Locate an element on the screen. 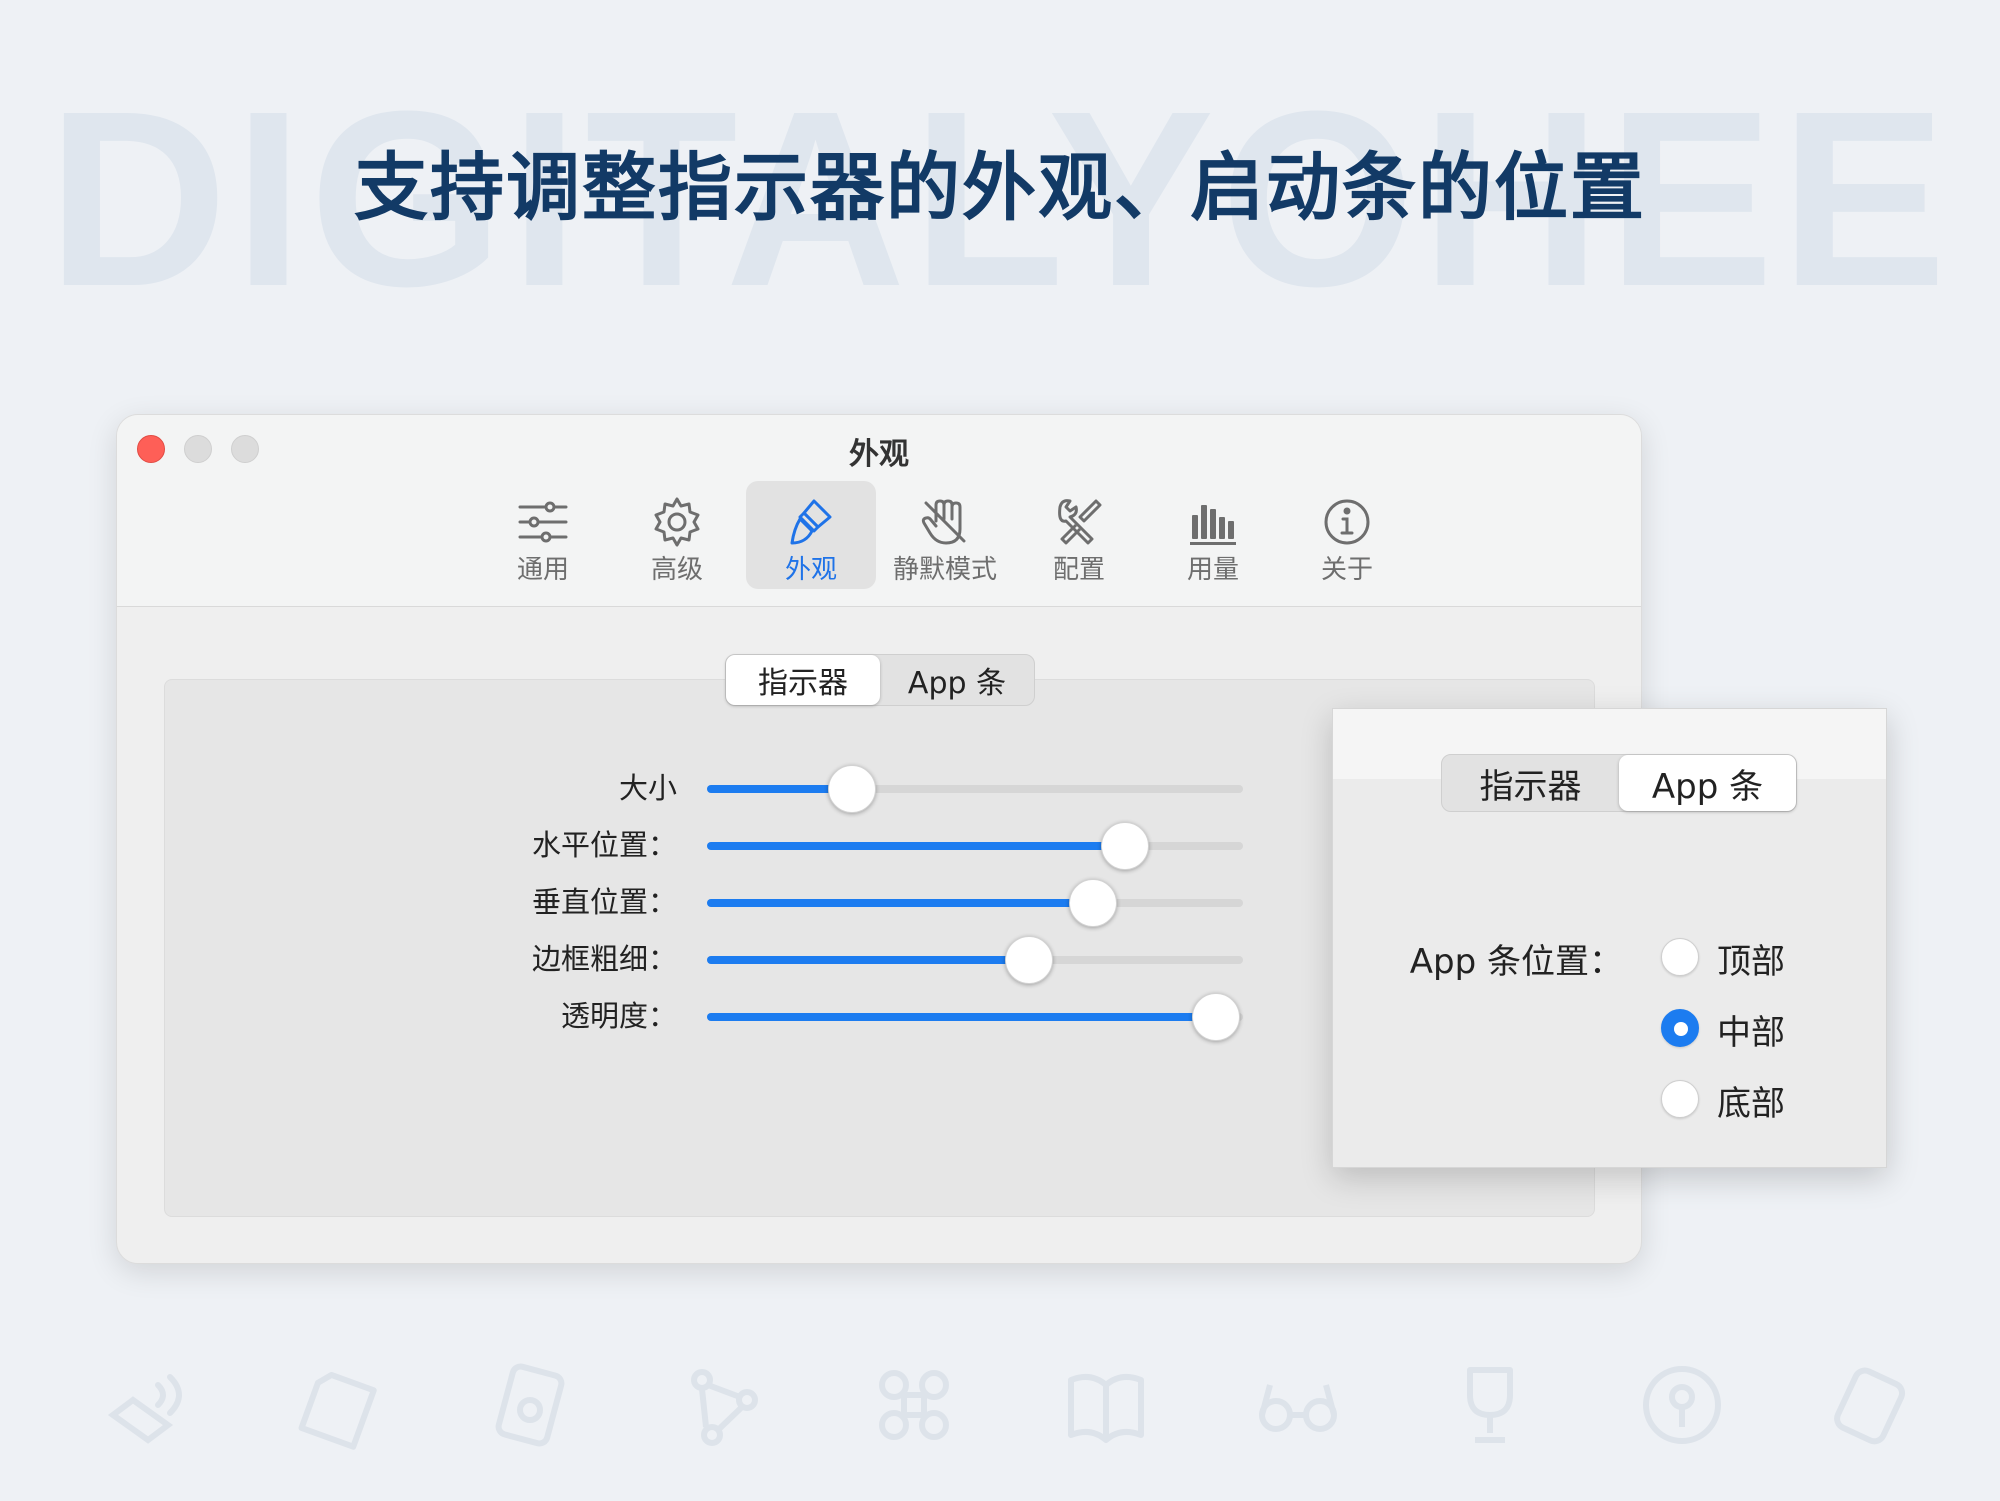  toolbar-silent-mode: 静默模式 is located at coordinates (945, 535).